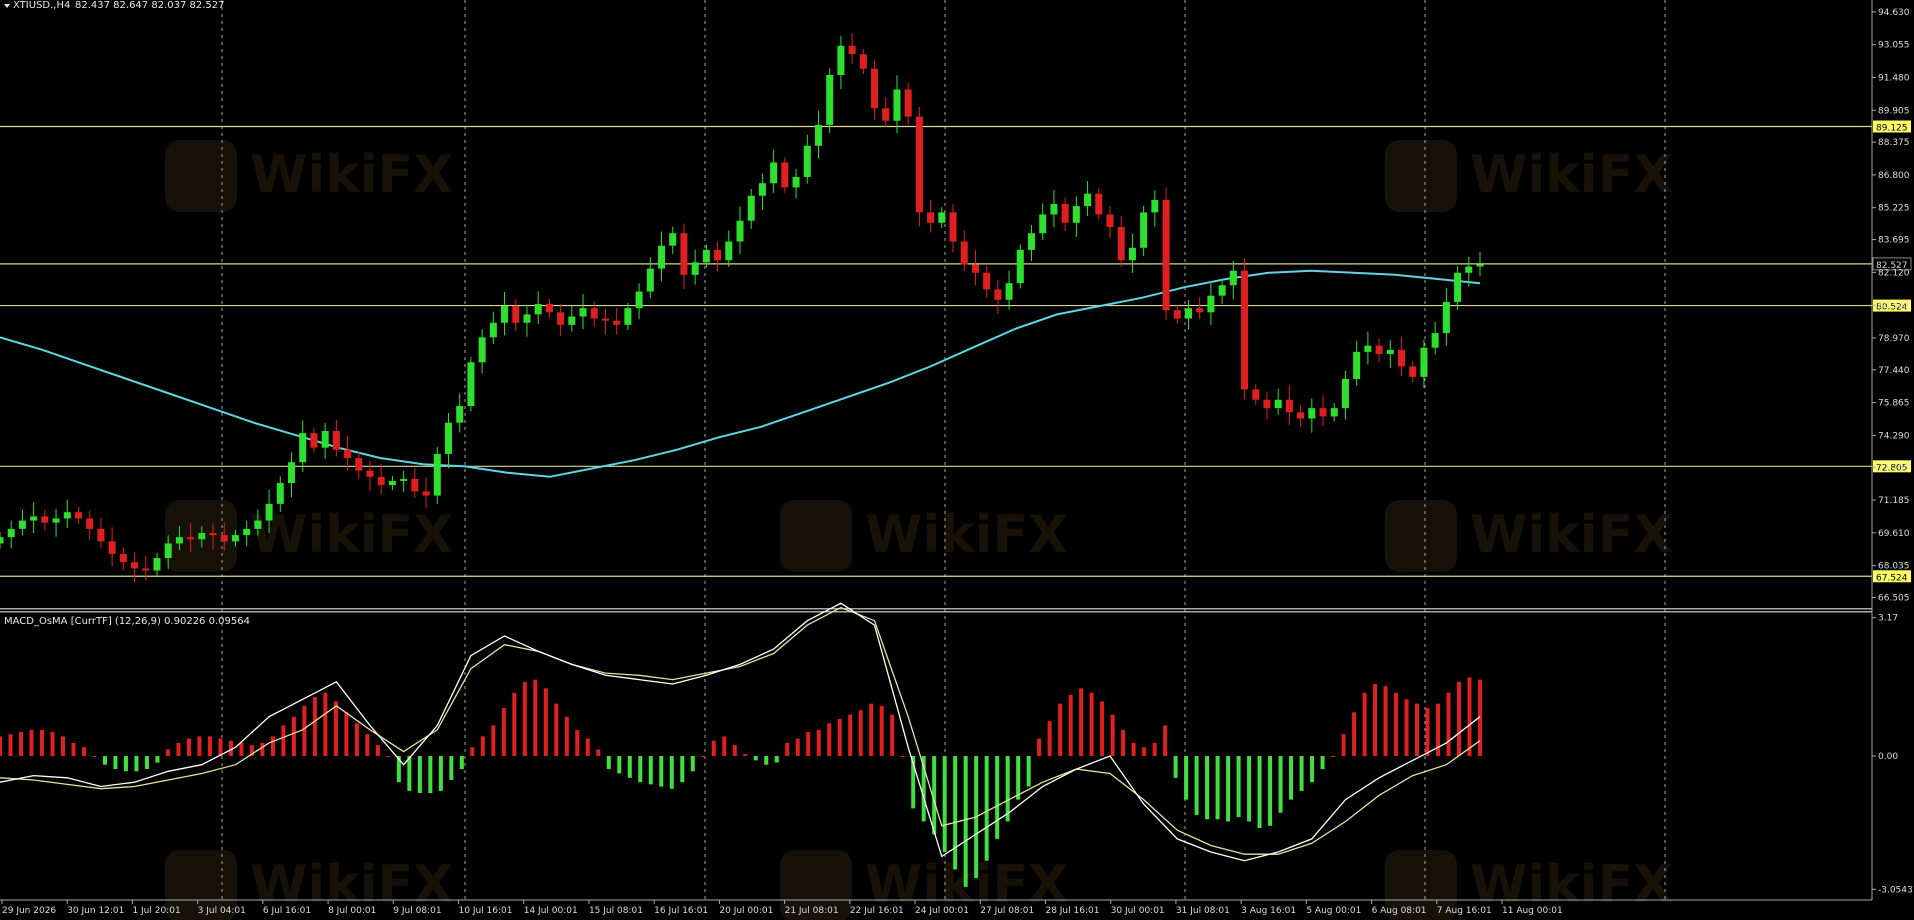 Image resolution: width=1914 pixels, height=920 pixels. I want to click on price-tick-label: 82.120, so click(1894, 273).